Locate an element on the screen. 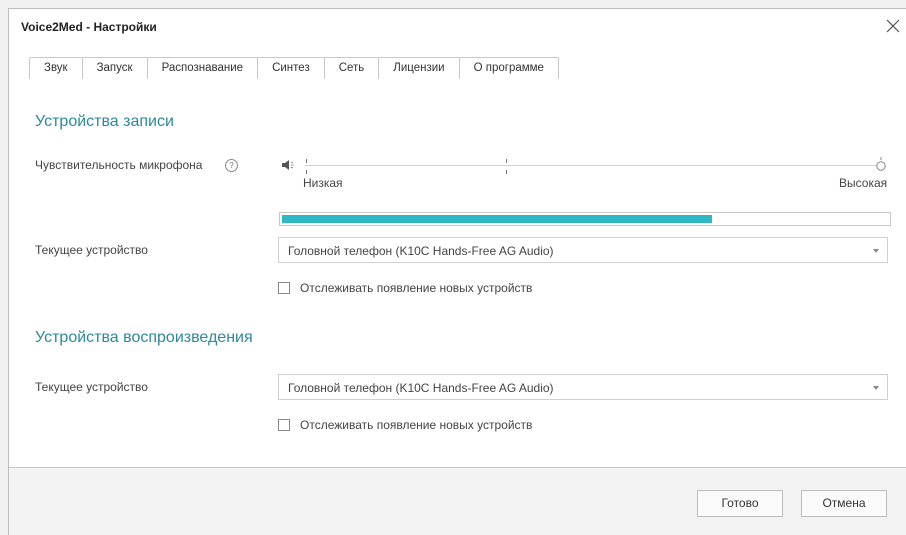 The width and height of the screenshot is (906, 535). close-icon is located at coordinates (893, 26).